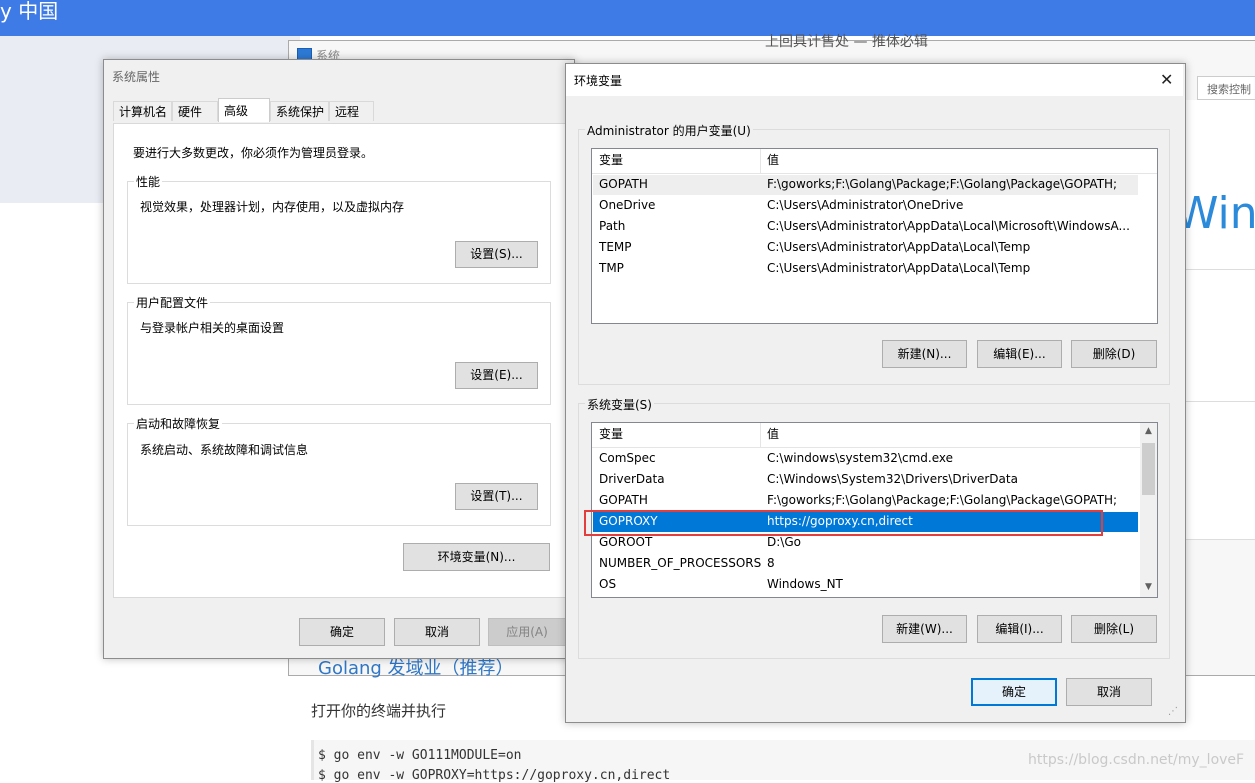 This screenshot has width=1255, height=783. I want to click on user-profiles-description: 与登录帐户相关的桌面设置, so click(212, 328).